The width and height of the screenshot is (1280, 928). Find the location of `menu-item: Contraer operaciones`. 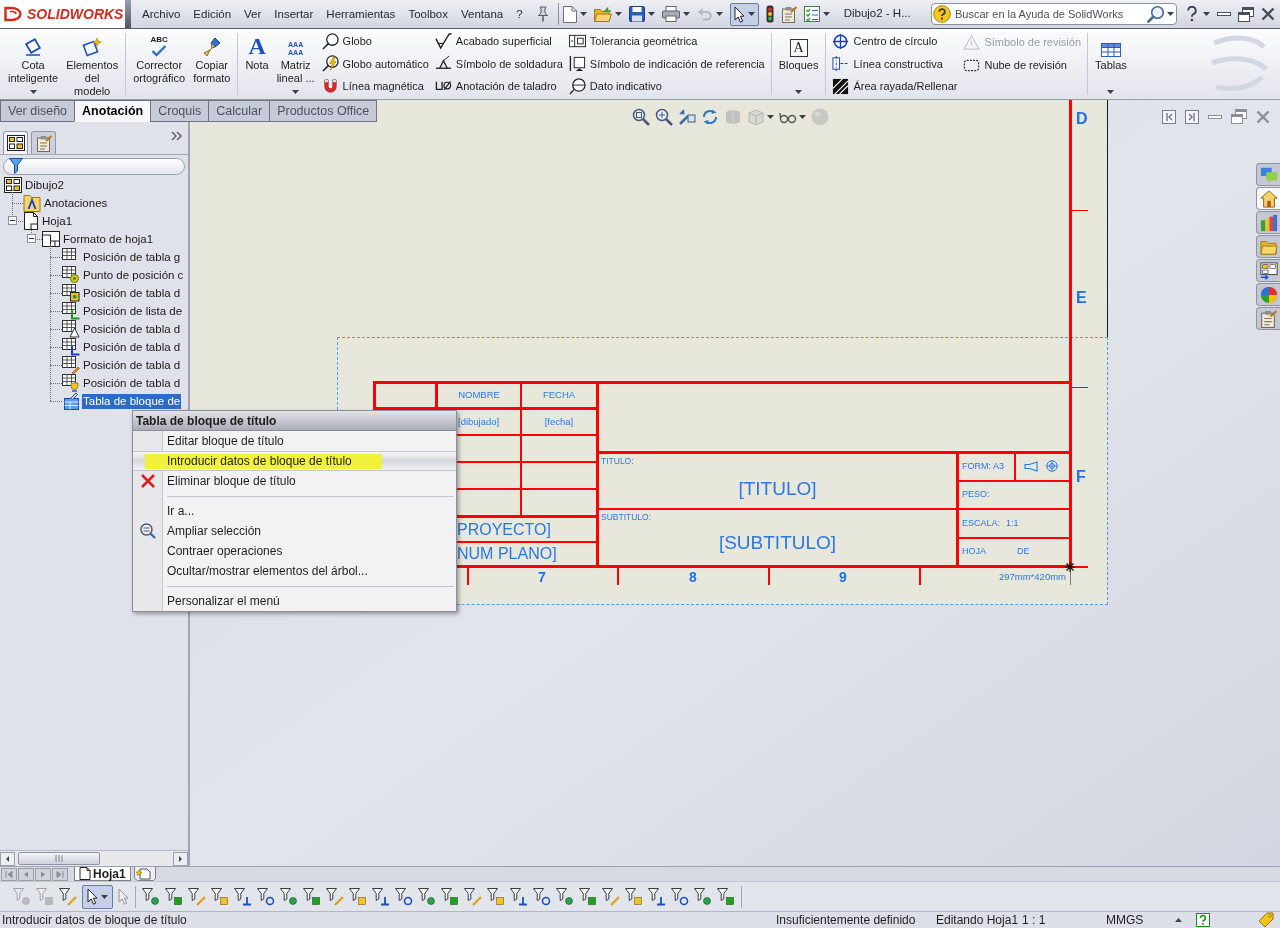

menu-item: Contraer operaciones is located at coordinates (294, 551).